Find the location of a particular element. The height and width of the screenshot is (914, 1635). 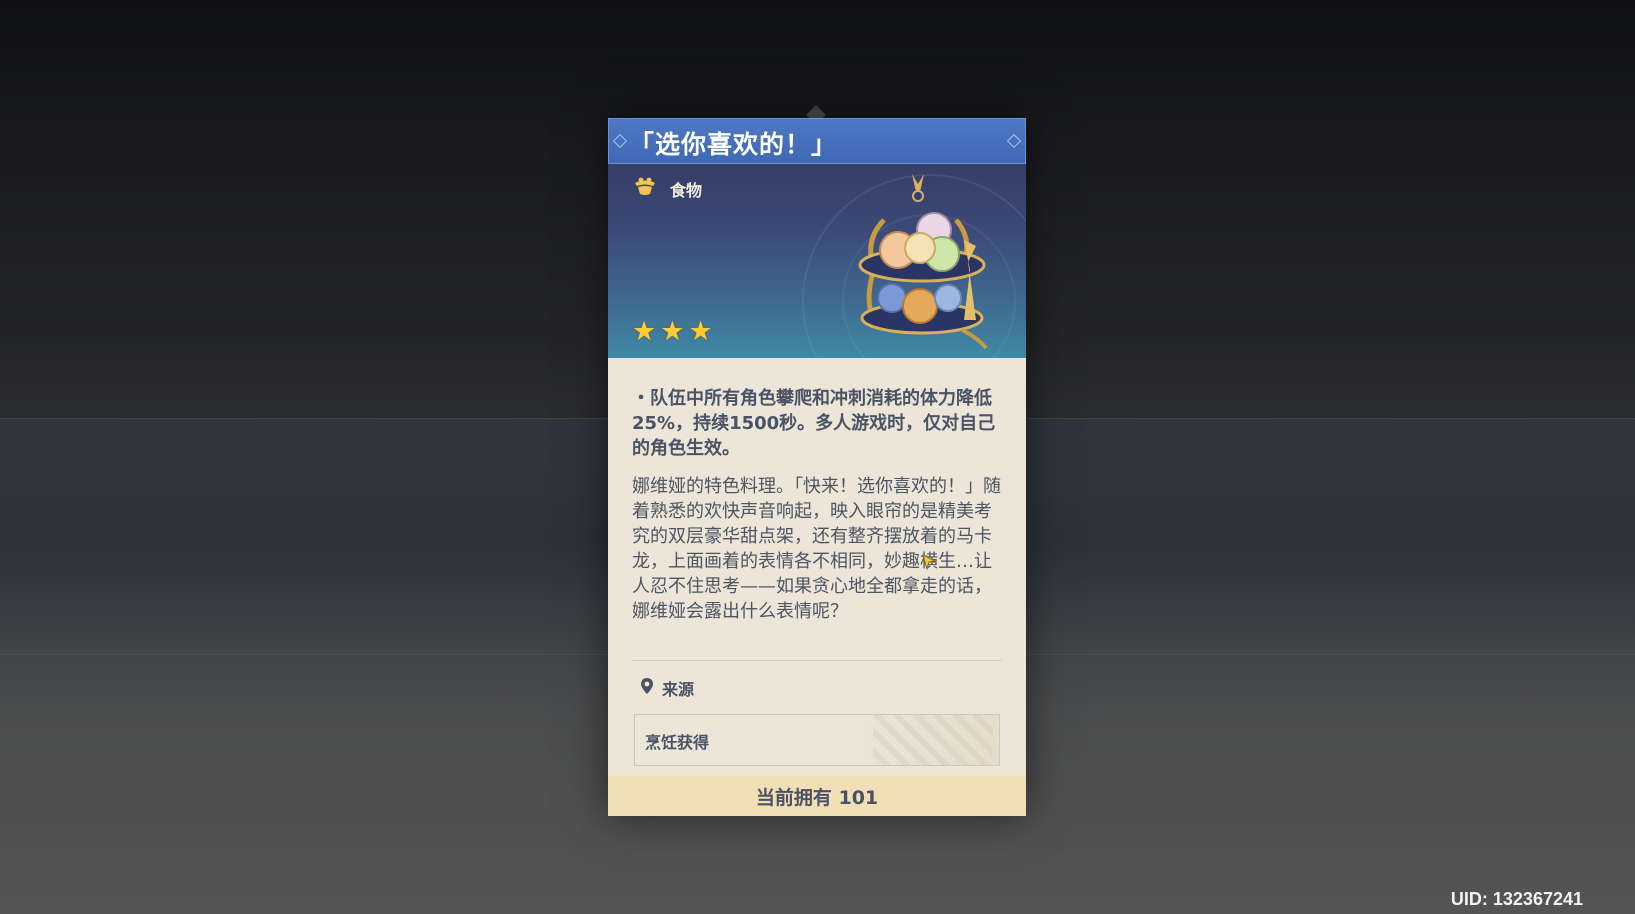

uid-label: UID: 132367241 is located at coordinates (1516, 899).